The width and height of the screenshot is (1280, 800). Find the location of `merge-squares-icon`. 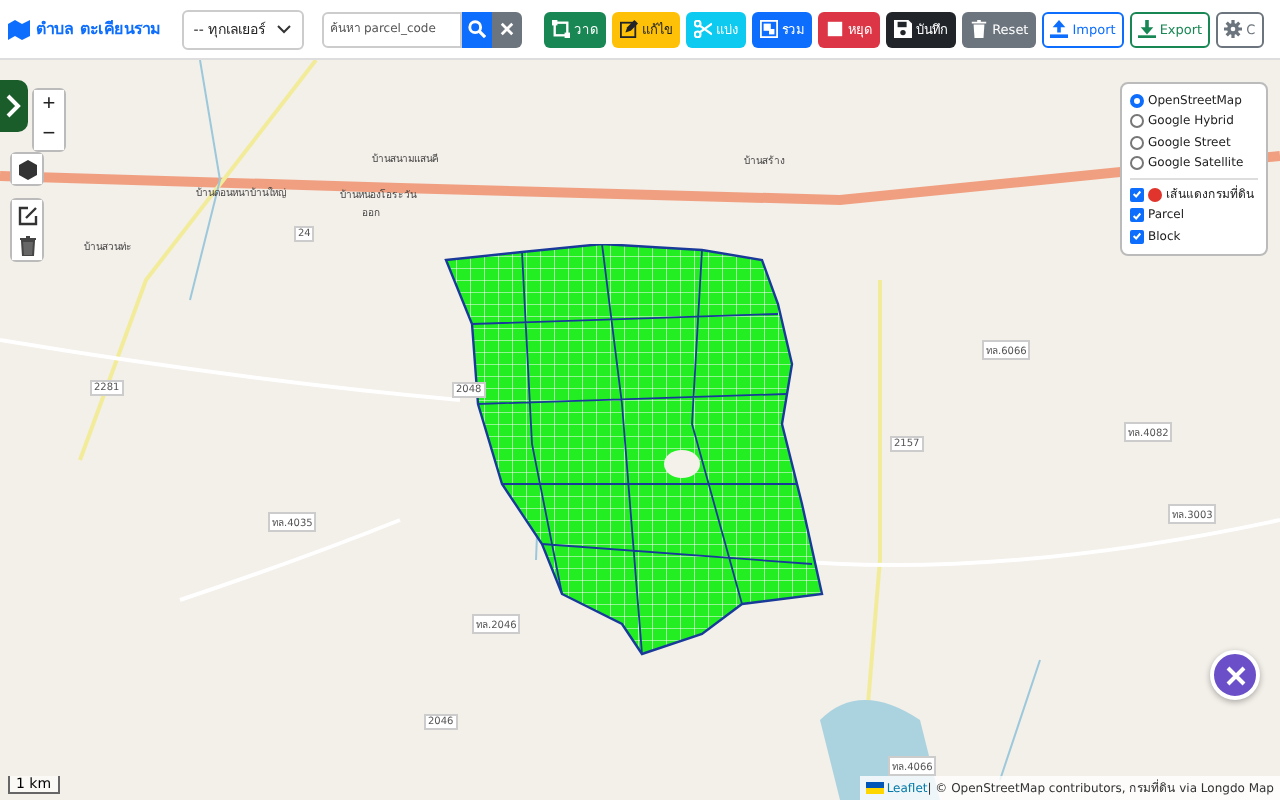

merge-squares-icon is located at coordinates (769, 29).